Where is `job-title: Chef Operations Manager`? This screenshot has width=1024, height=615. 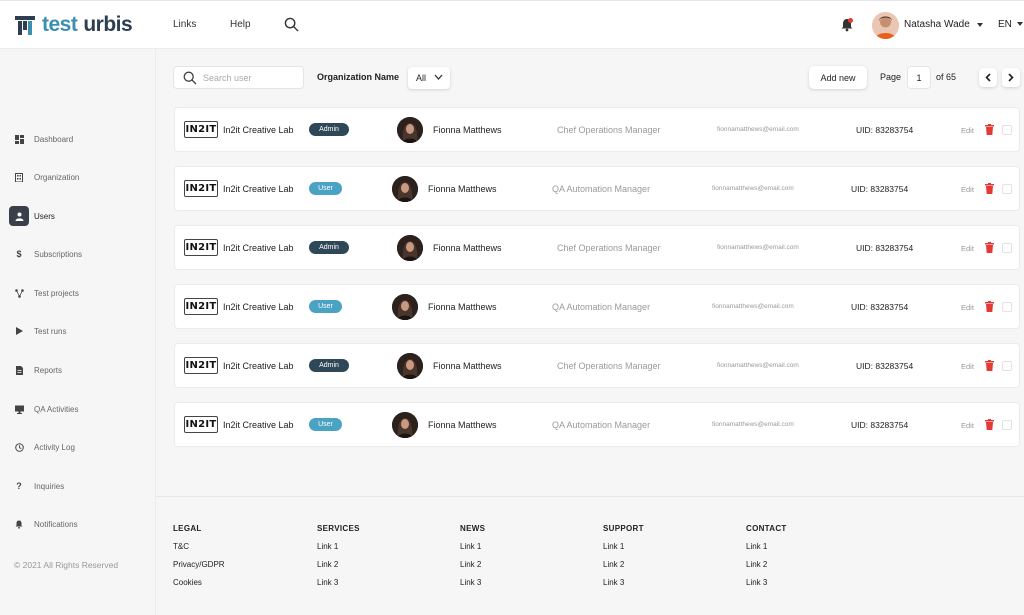 job-title: Chef Operations Manager is located at coordinates (609, 366).